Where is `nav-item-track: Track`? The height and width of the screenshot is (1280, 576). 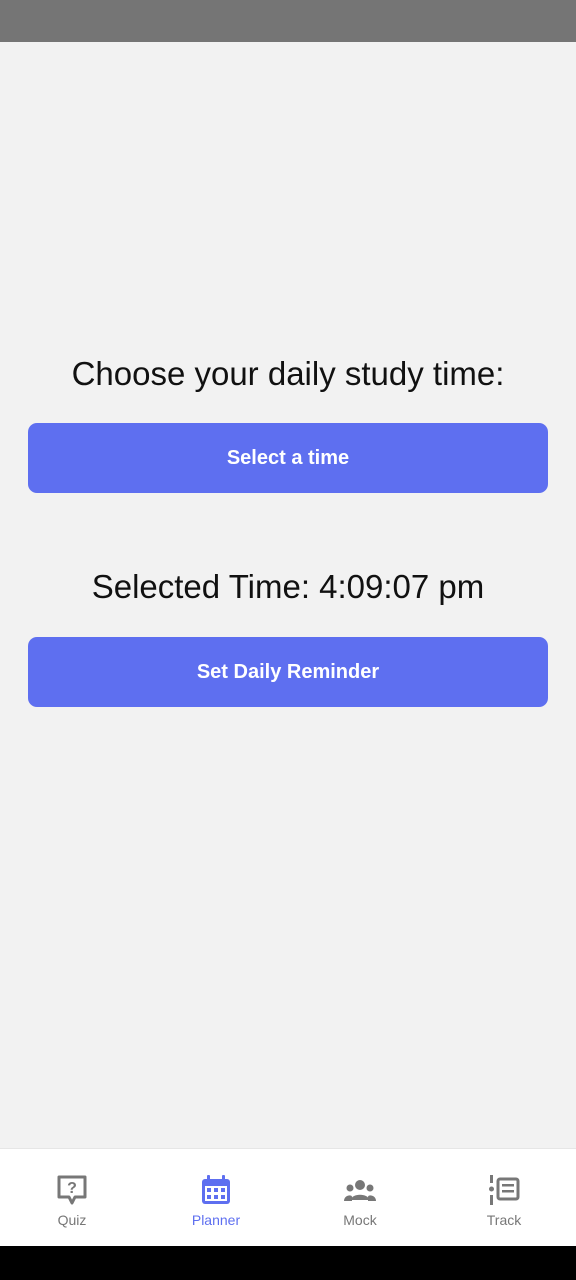
nav-item-track: Track is located at coordinates (504, 1198).